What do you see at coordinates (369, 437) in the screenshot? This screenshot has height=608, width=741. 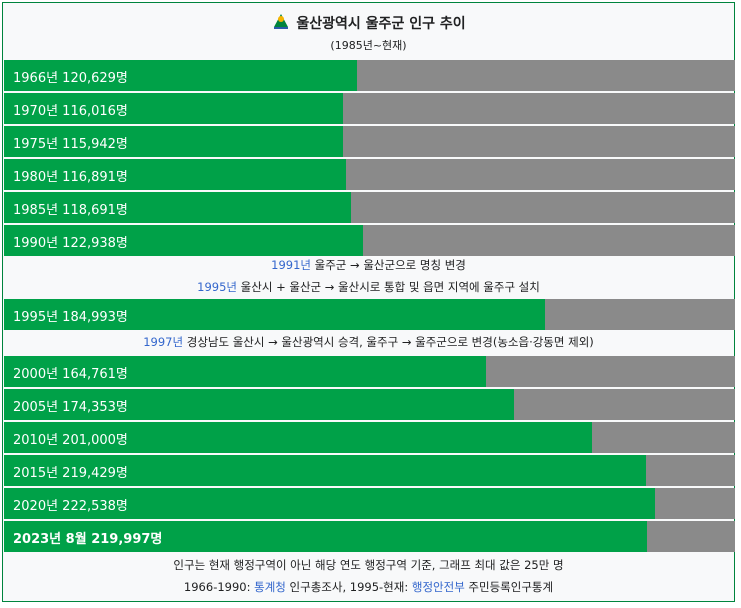 I see `bar-row: 2010년 201,000명` at bounding box center [369, 437].